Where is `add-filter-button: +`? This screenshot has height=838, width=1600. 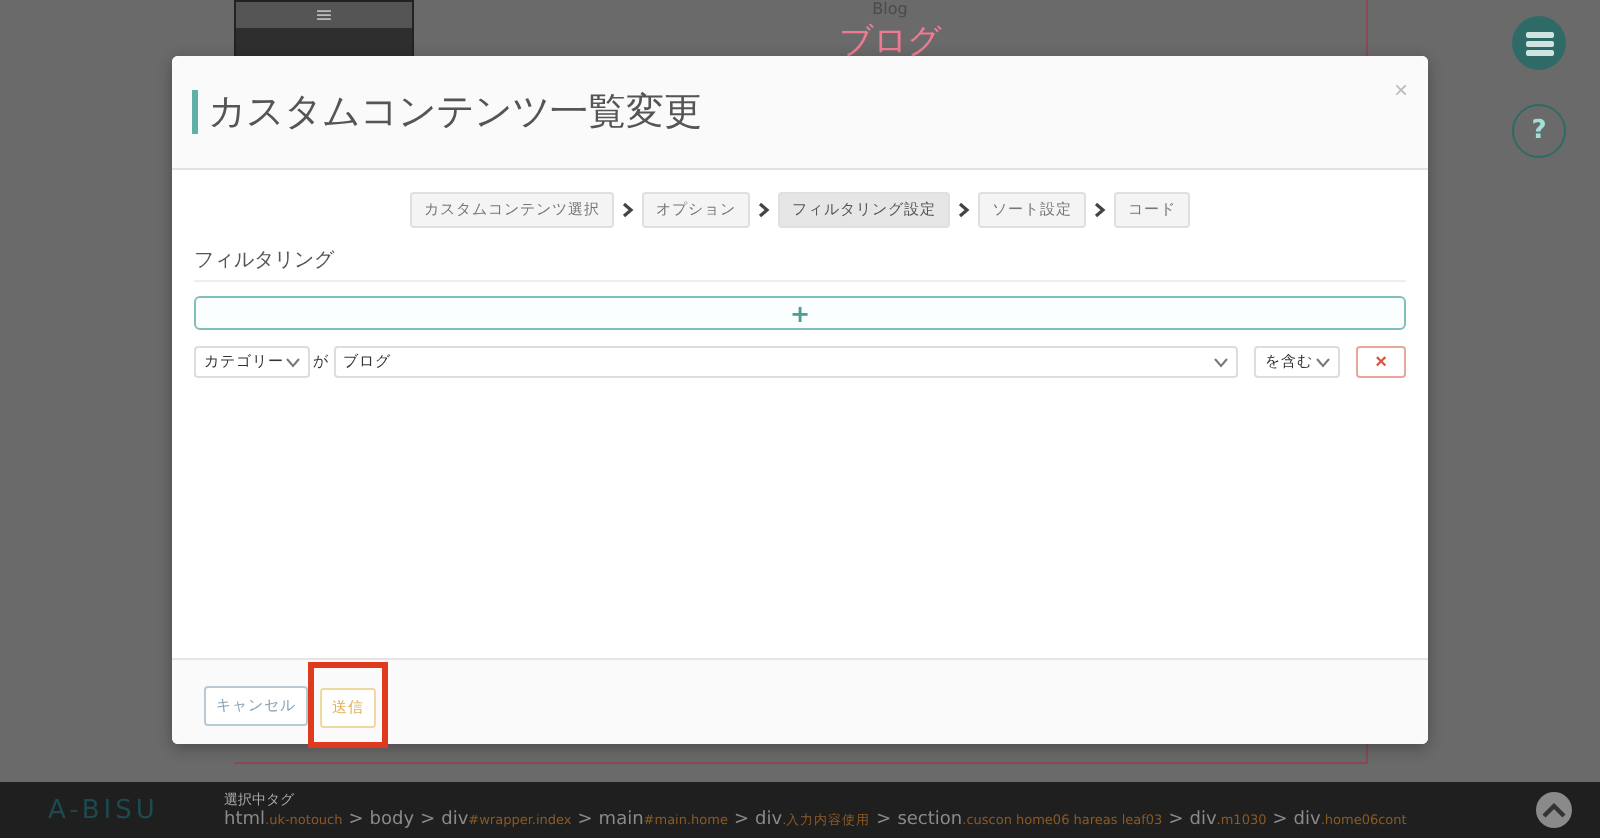 add-filter-button: + is located at coordinates (800, 313).